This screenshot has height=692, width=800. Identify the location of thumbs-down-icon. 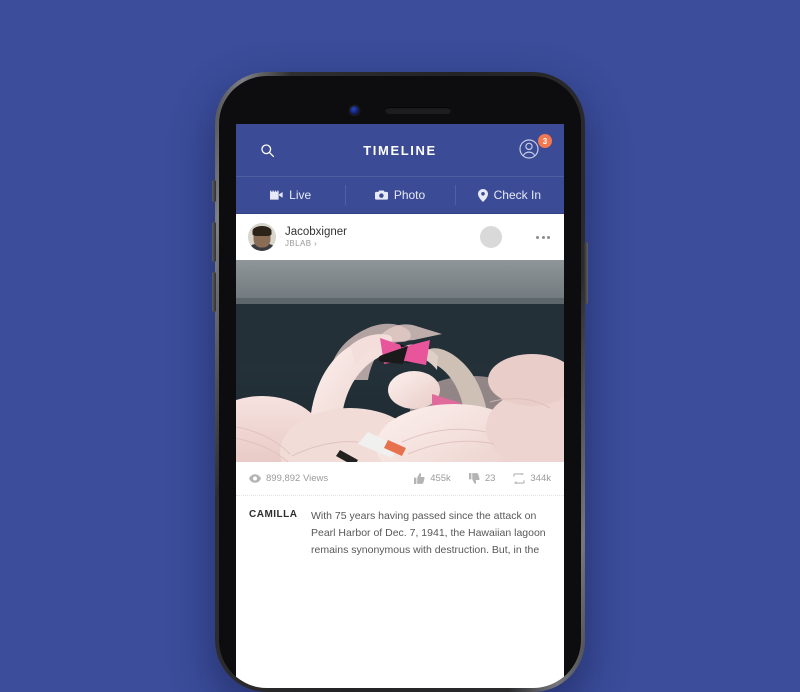
(474, 478).